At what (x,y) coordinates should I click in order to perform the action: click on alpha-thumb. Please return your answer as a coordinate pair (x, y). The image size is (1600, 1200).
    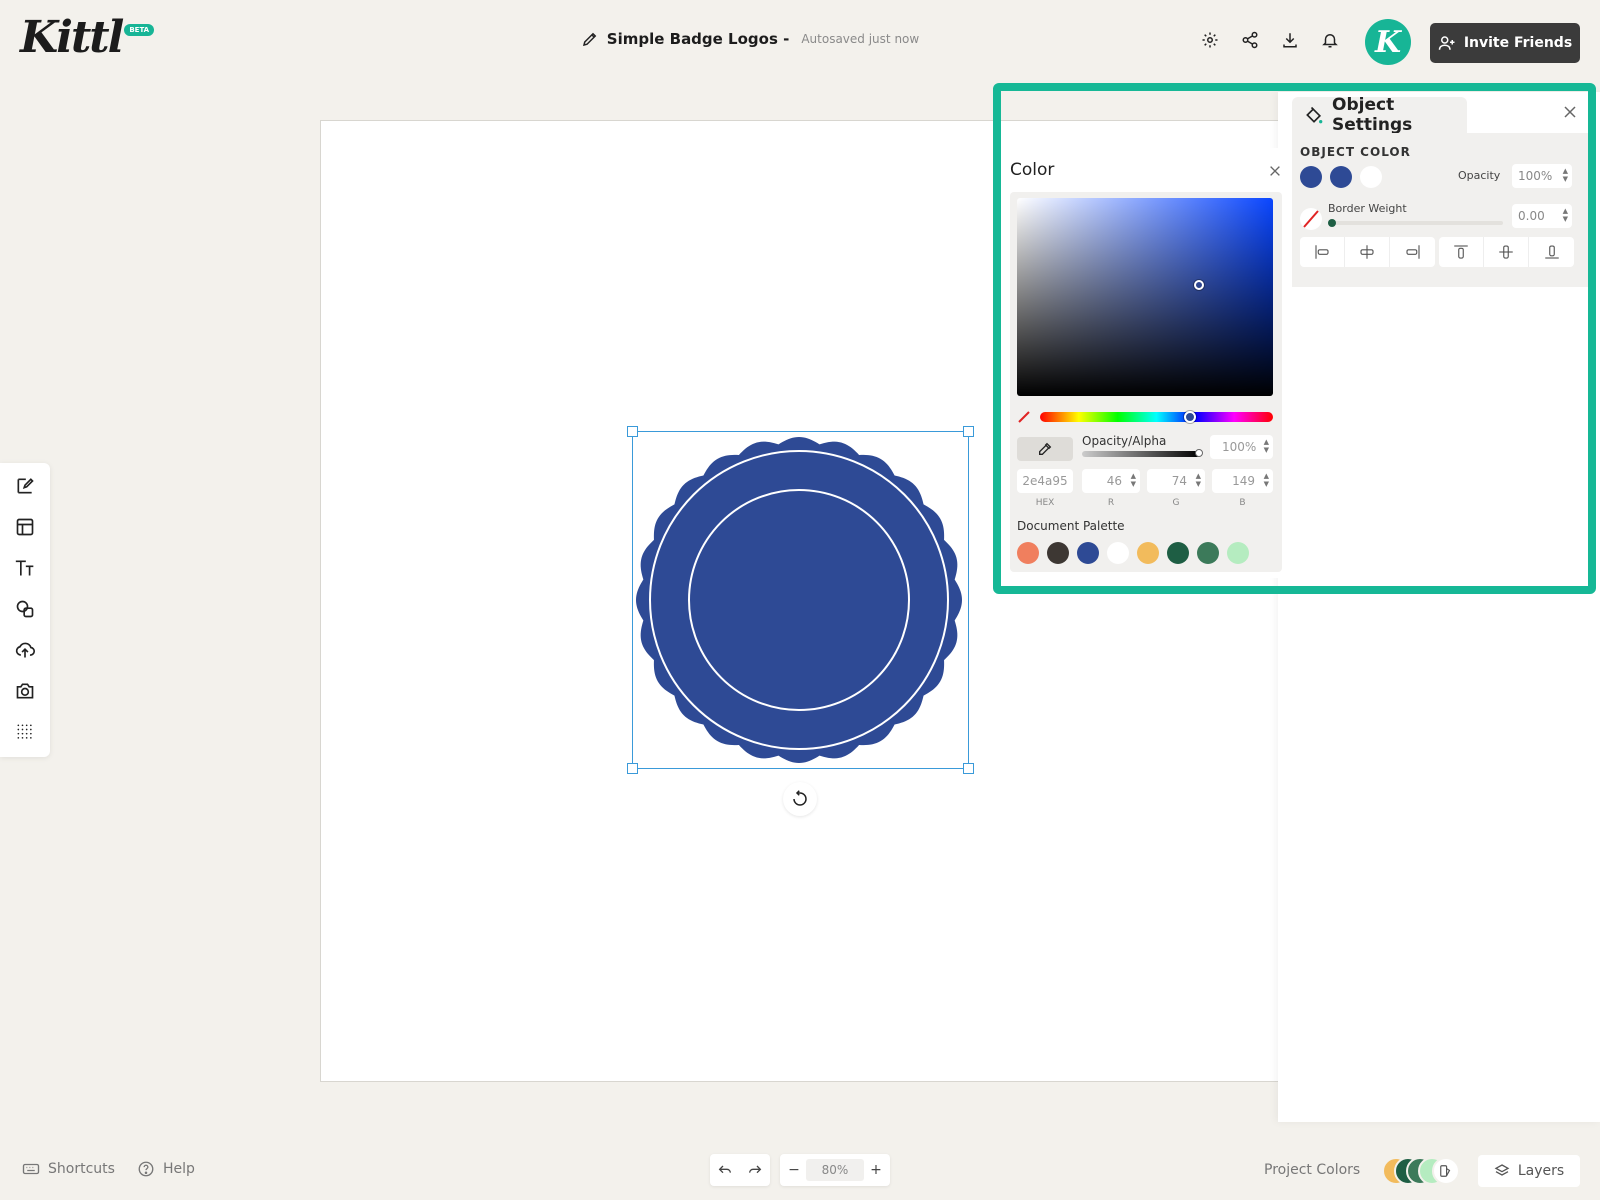
    Looking at the image, I should click on (1199, 453).